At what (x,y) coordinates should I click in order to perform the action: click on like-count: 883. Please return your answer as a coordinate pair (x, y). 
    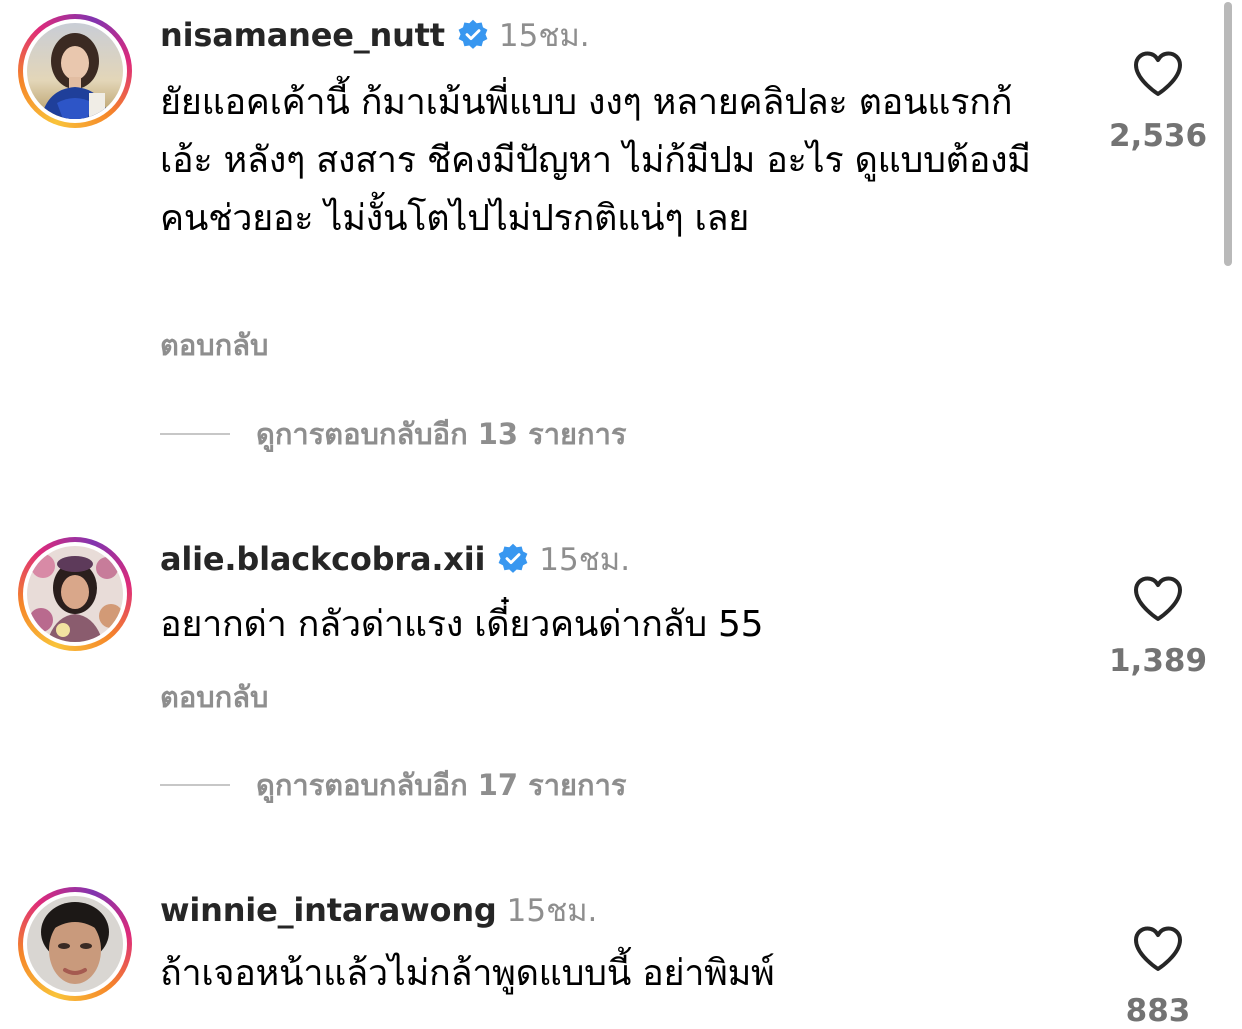
    Looking at the image, I should click on (1158, 1011).